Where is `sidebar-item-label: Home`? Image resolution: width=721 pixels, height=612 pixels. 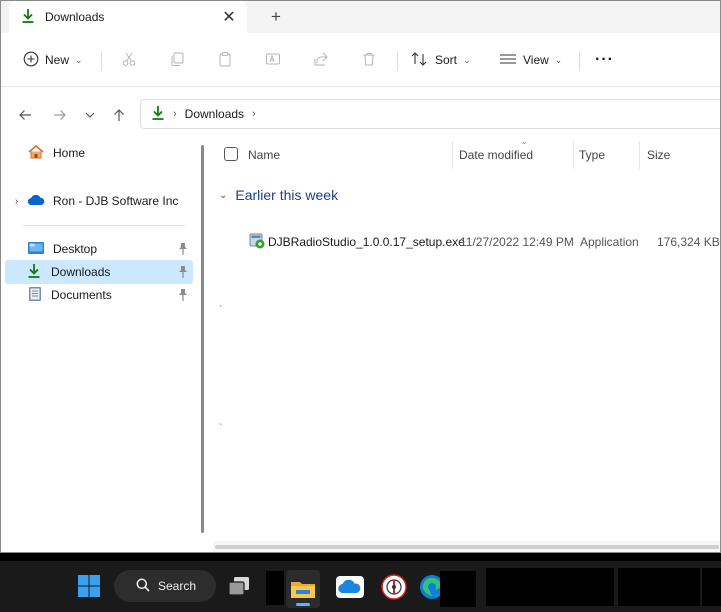 sidebar-item-label: Home is located at coordinates (69, 153).